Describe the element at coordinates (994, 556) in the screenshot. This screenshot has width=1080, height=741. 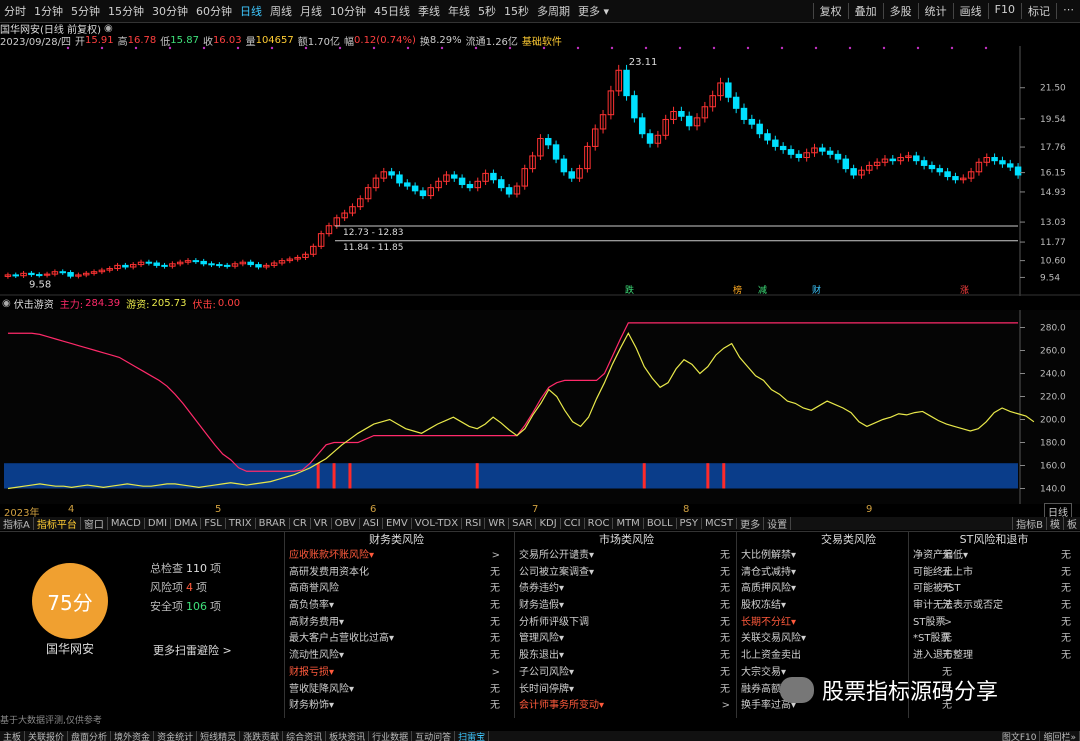
I see `risk-item: 净资产偏低▾ 无` at that location.